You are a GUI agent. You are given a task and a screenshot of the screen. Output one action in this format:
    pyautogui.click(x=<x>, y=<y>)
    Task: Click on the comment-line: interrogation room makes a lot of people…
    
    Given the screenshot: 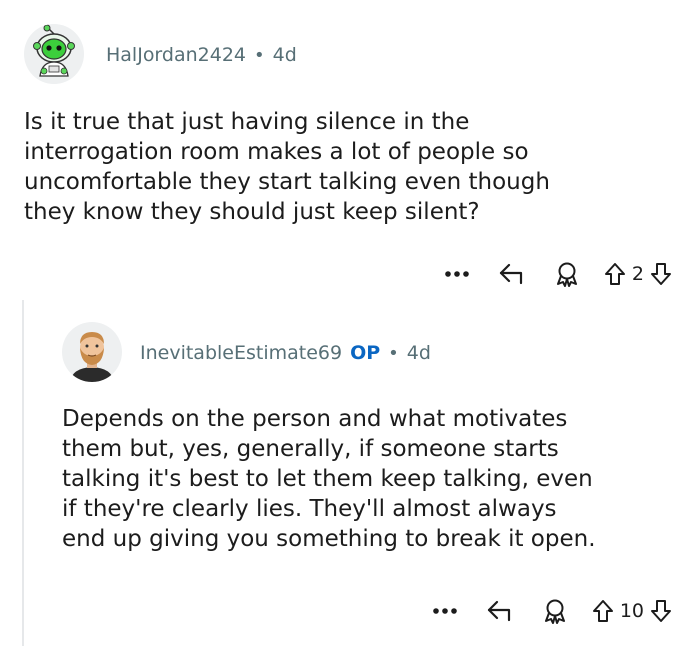 What is the action you would take?
    pyautogui.click(x=276, y=152)
    